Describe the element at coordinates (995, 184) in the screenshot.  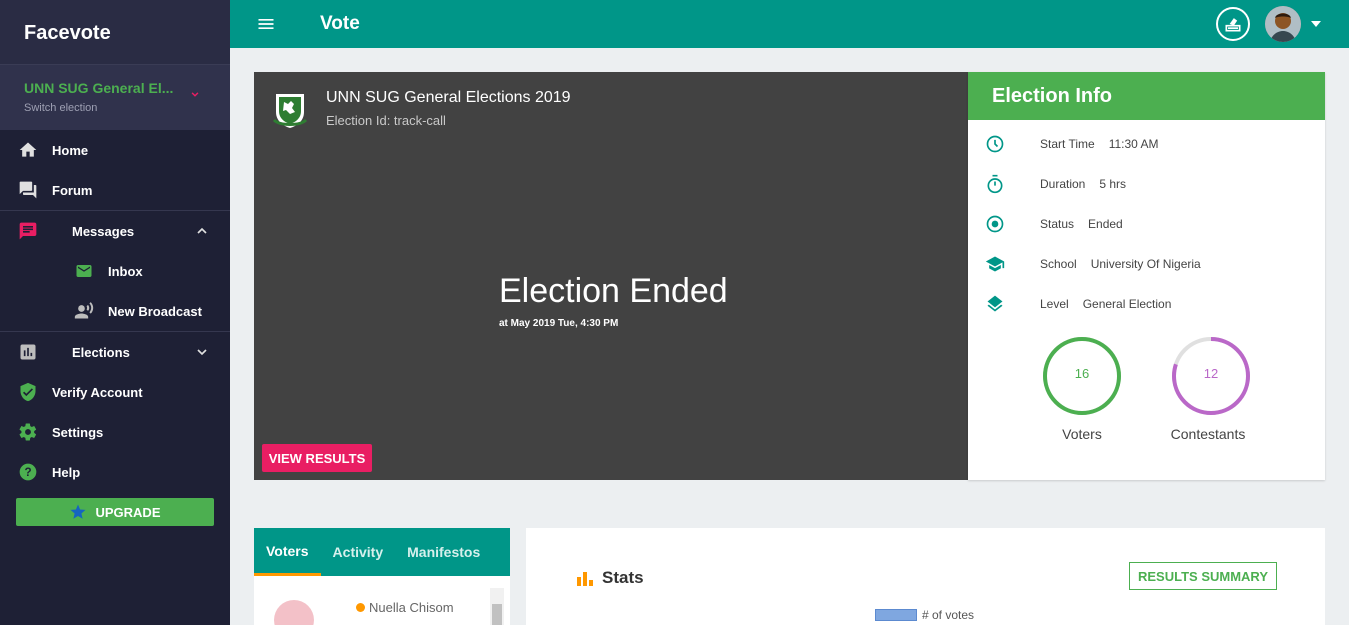
I see `timer-icon` at that location.